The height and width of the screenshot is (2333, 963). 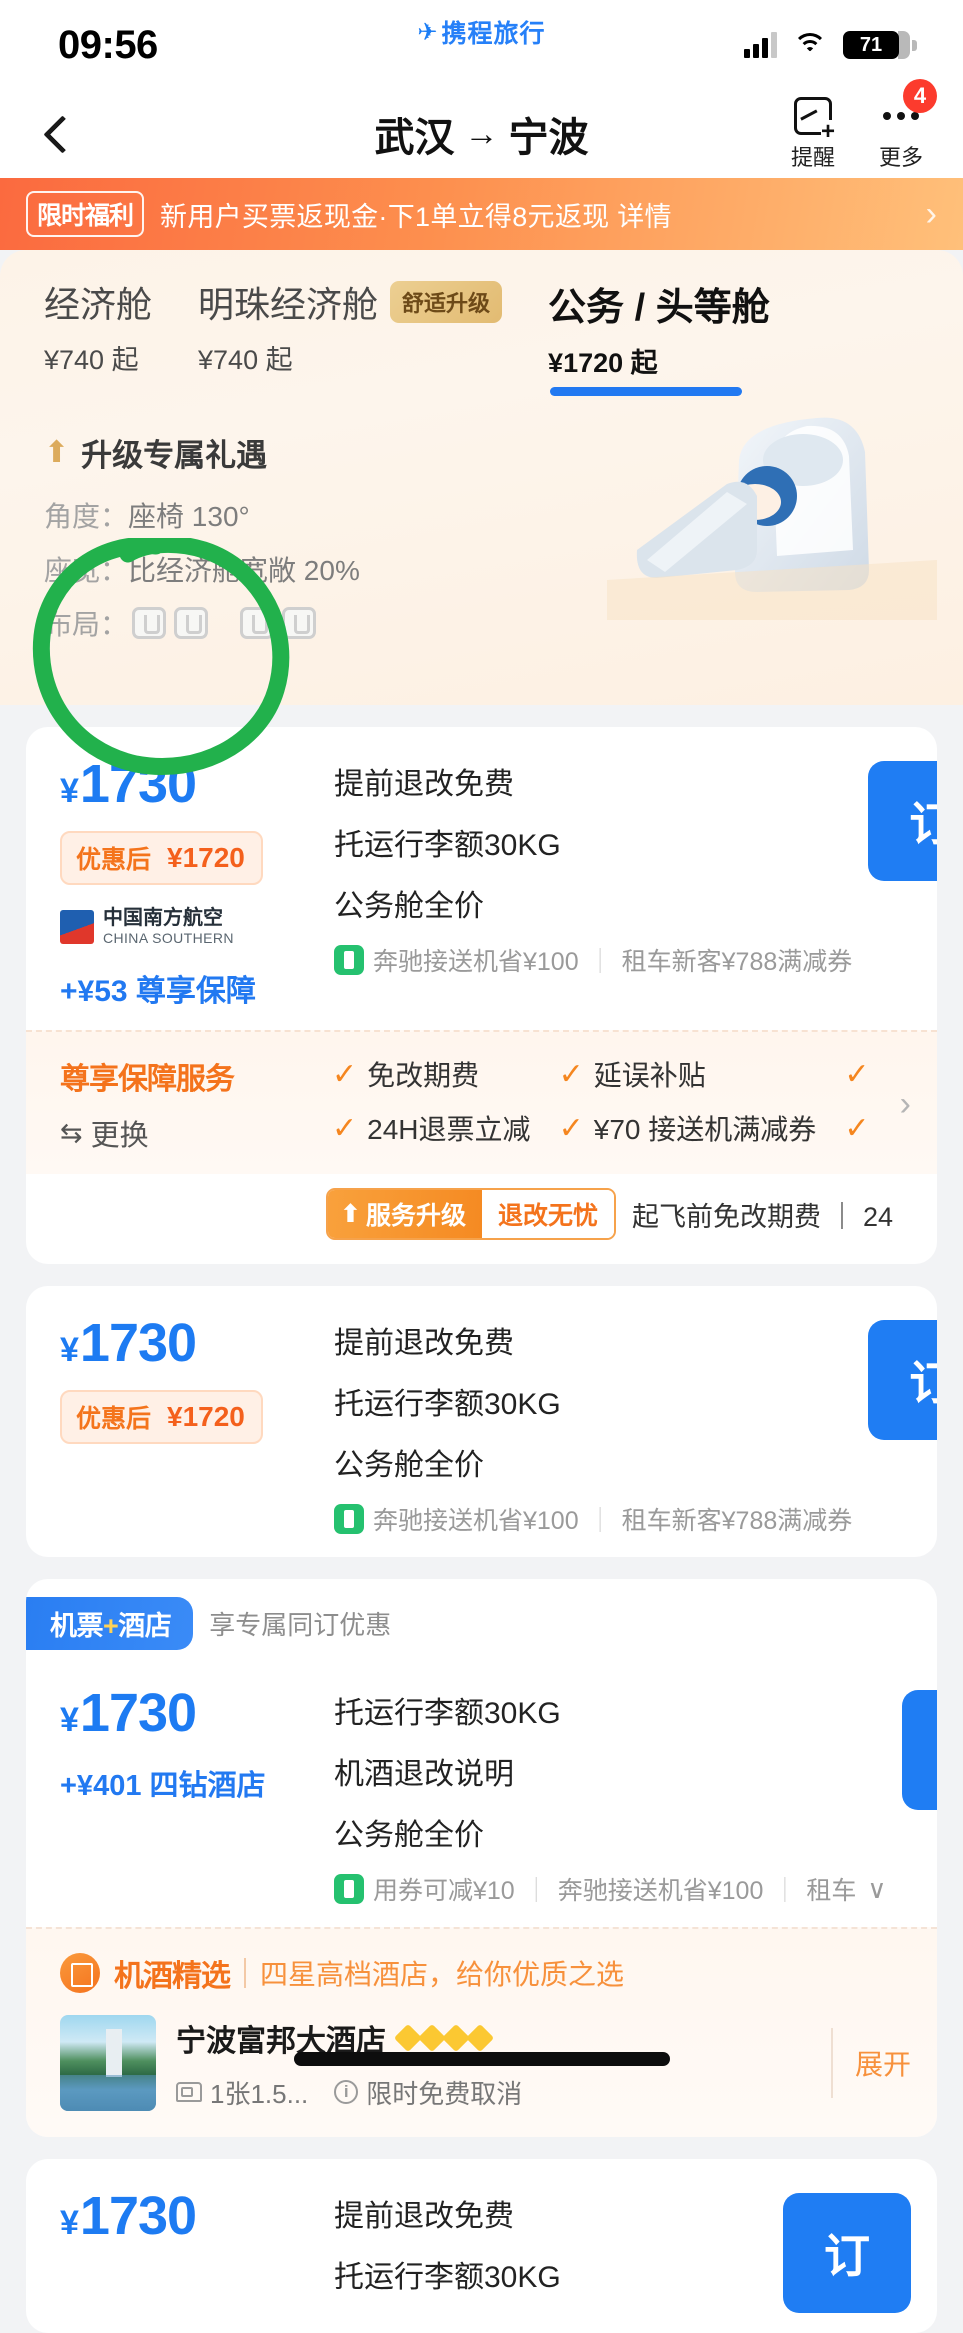 I want to click on expand-label: 展开, so click(x=882, y=2065).